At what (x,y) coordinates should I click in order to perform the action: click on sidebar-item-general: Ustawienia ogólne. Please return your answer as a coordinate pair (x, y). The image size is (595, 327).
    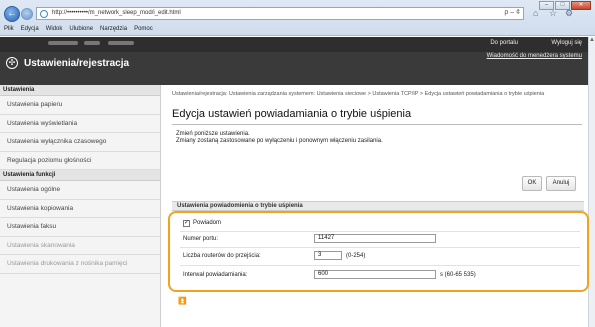
    Looking at the image, I should click on (80, 190).